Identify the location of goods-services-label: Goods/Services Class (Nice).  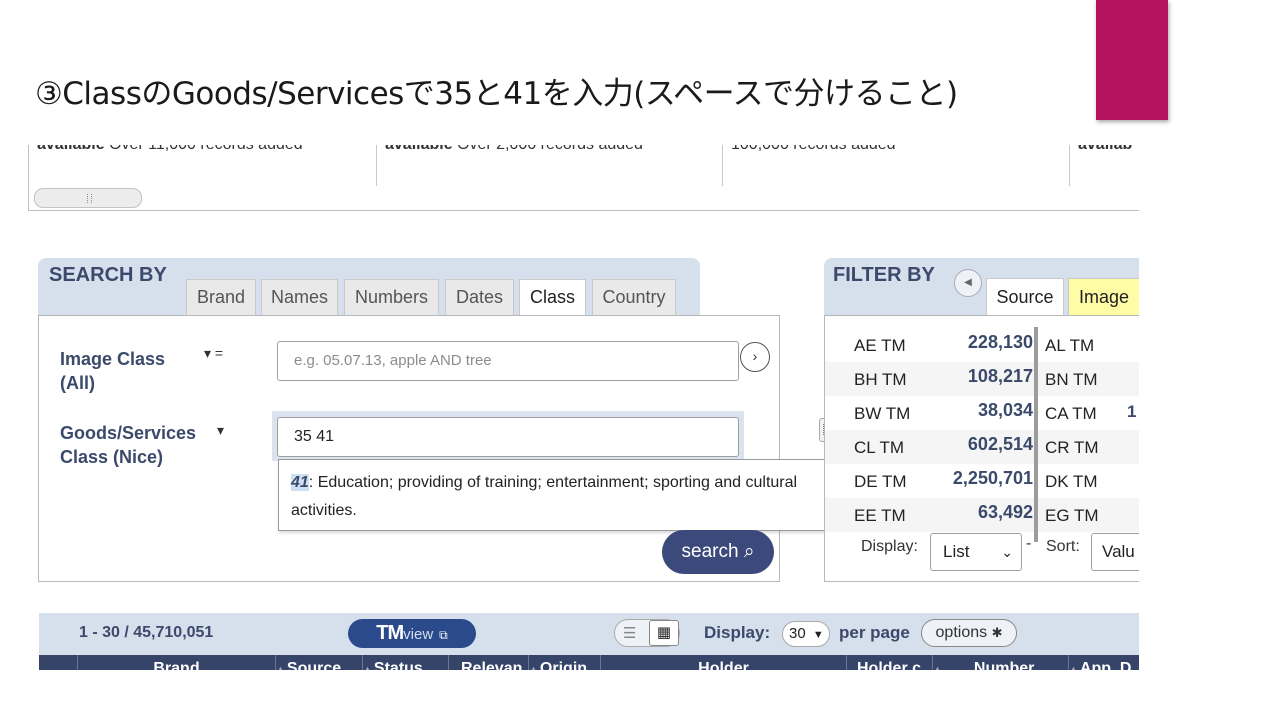
(128, 445).